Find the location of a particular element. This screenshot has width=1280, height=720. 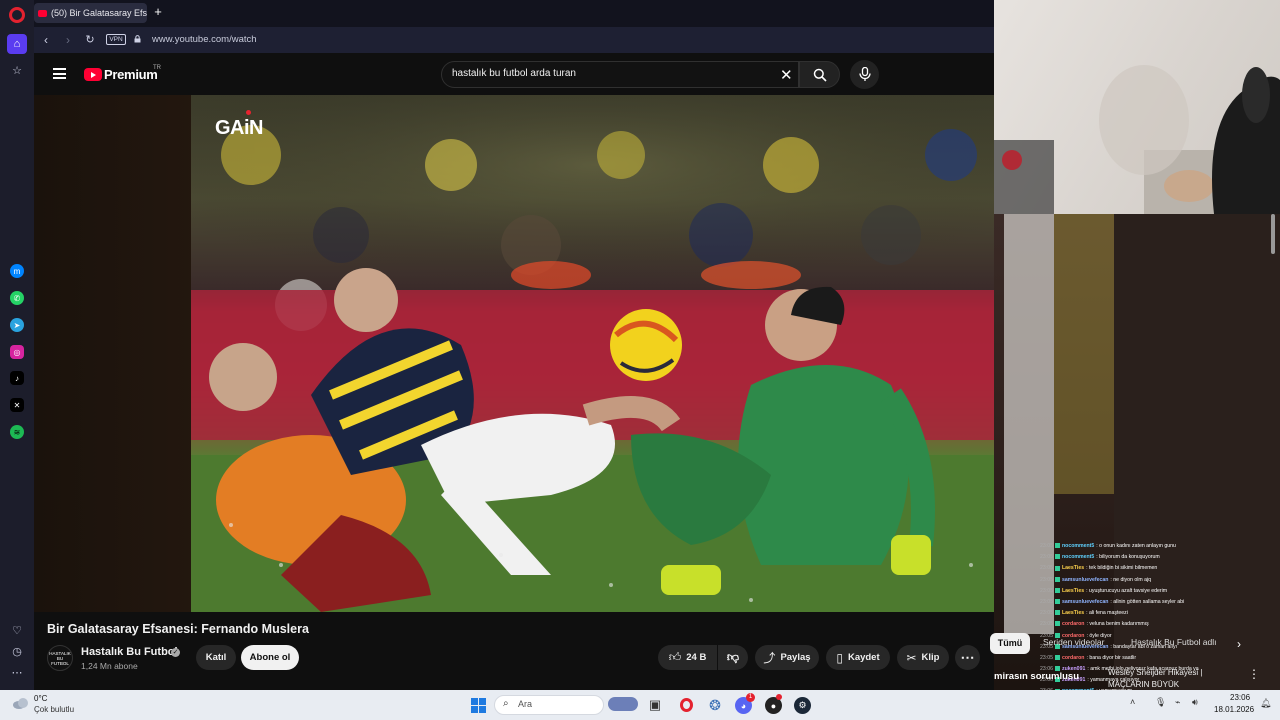

more-actions-button: ⋯ is located at coordinates (967, 657).